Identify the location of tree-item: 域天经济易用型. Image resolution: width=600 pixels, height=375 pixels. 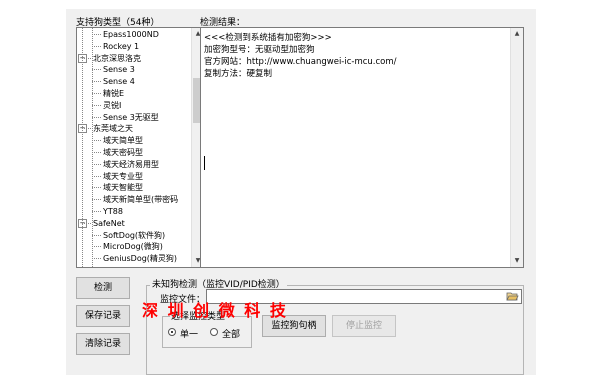
(131, 164).